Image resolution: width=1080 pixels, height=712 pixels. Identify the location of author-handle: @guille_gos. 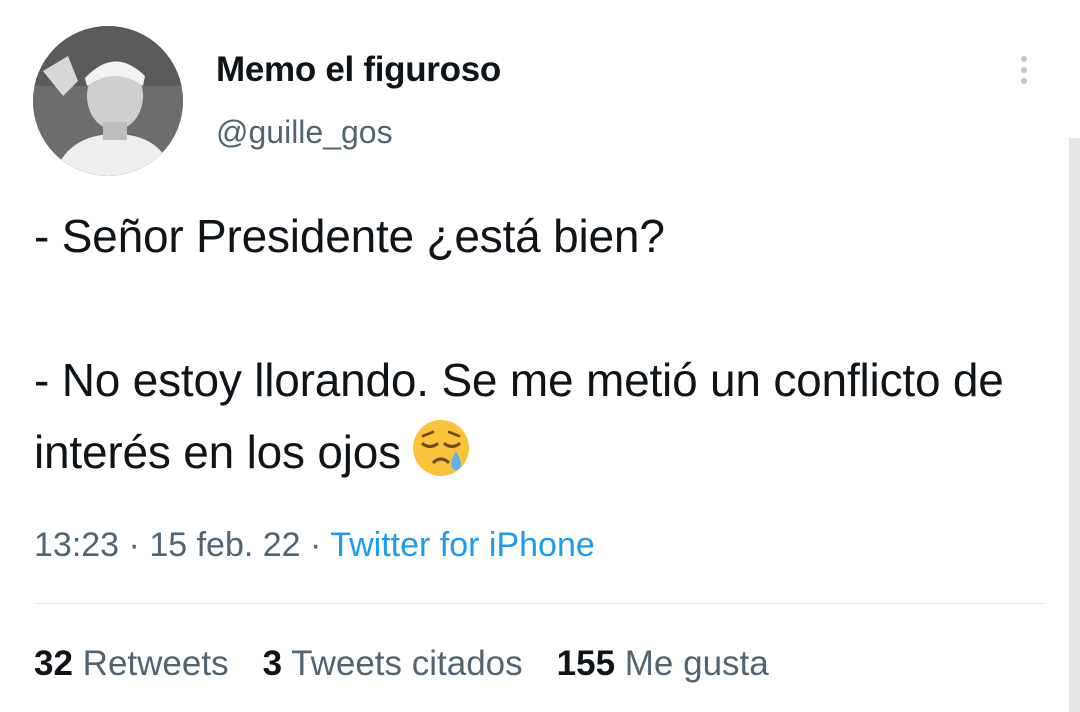
(304, 132).